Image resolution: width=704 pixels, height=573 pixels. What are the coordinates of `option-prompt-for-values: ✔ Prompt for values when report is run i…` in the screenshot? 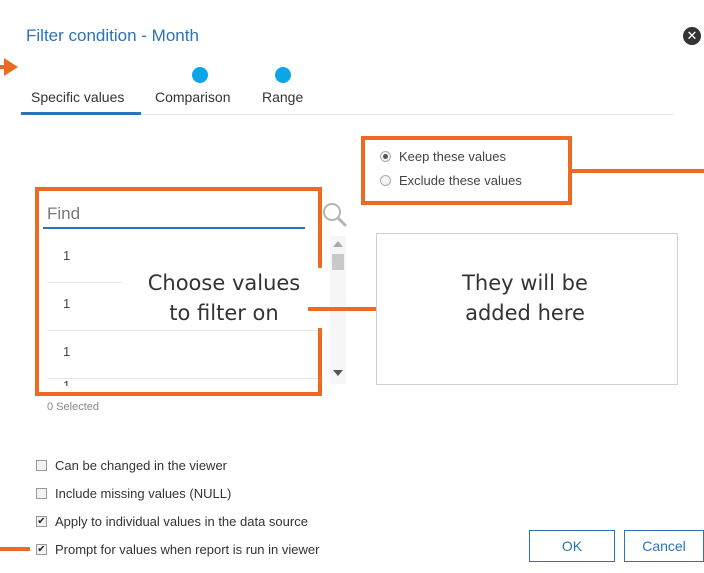 It's located at (177, 549).